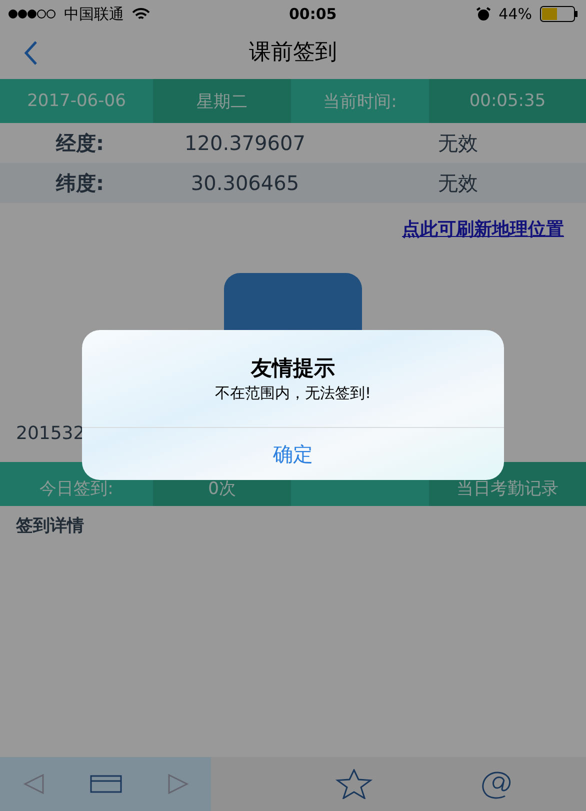  What do you see at coordinates (293, 53) in the screenshot?
I see `page-title: 课前签到` at bounding box center [293, 53].